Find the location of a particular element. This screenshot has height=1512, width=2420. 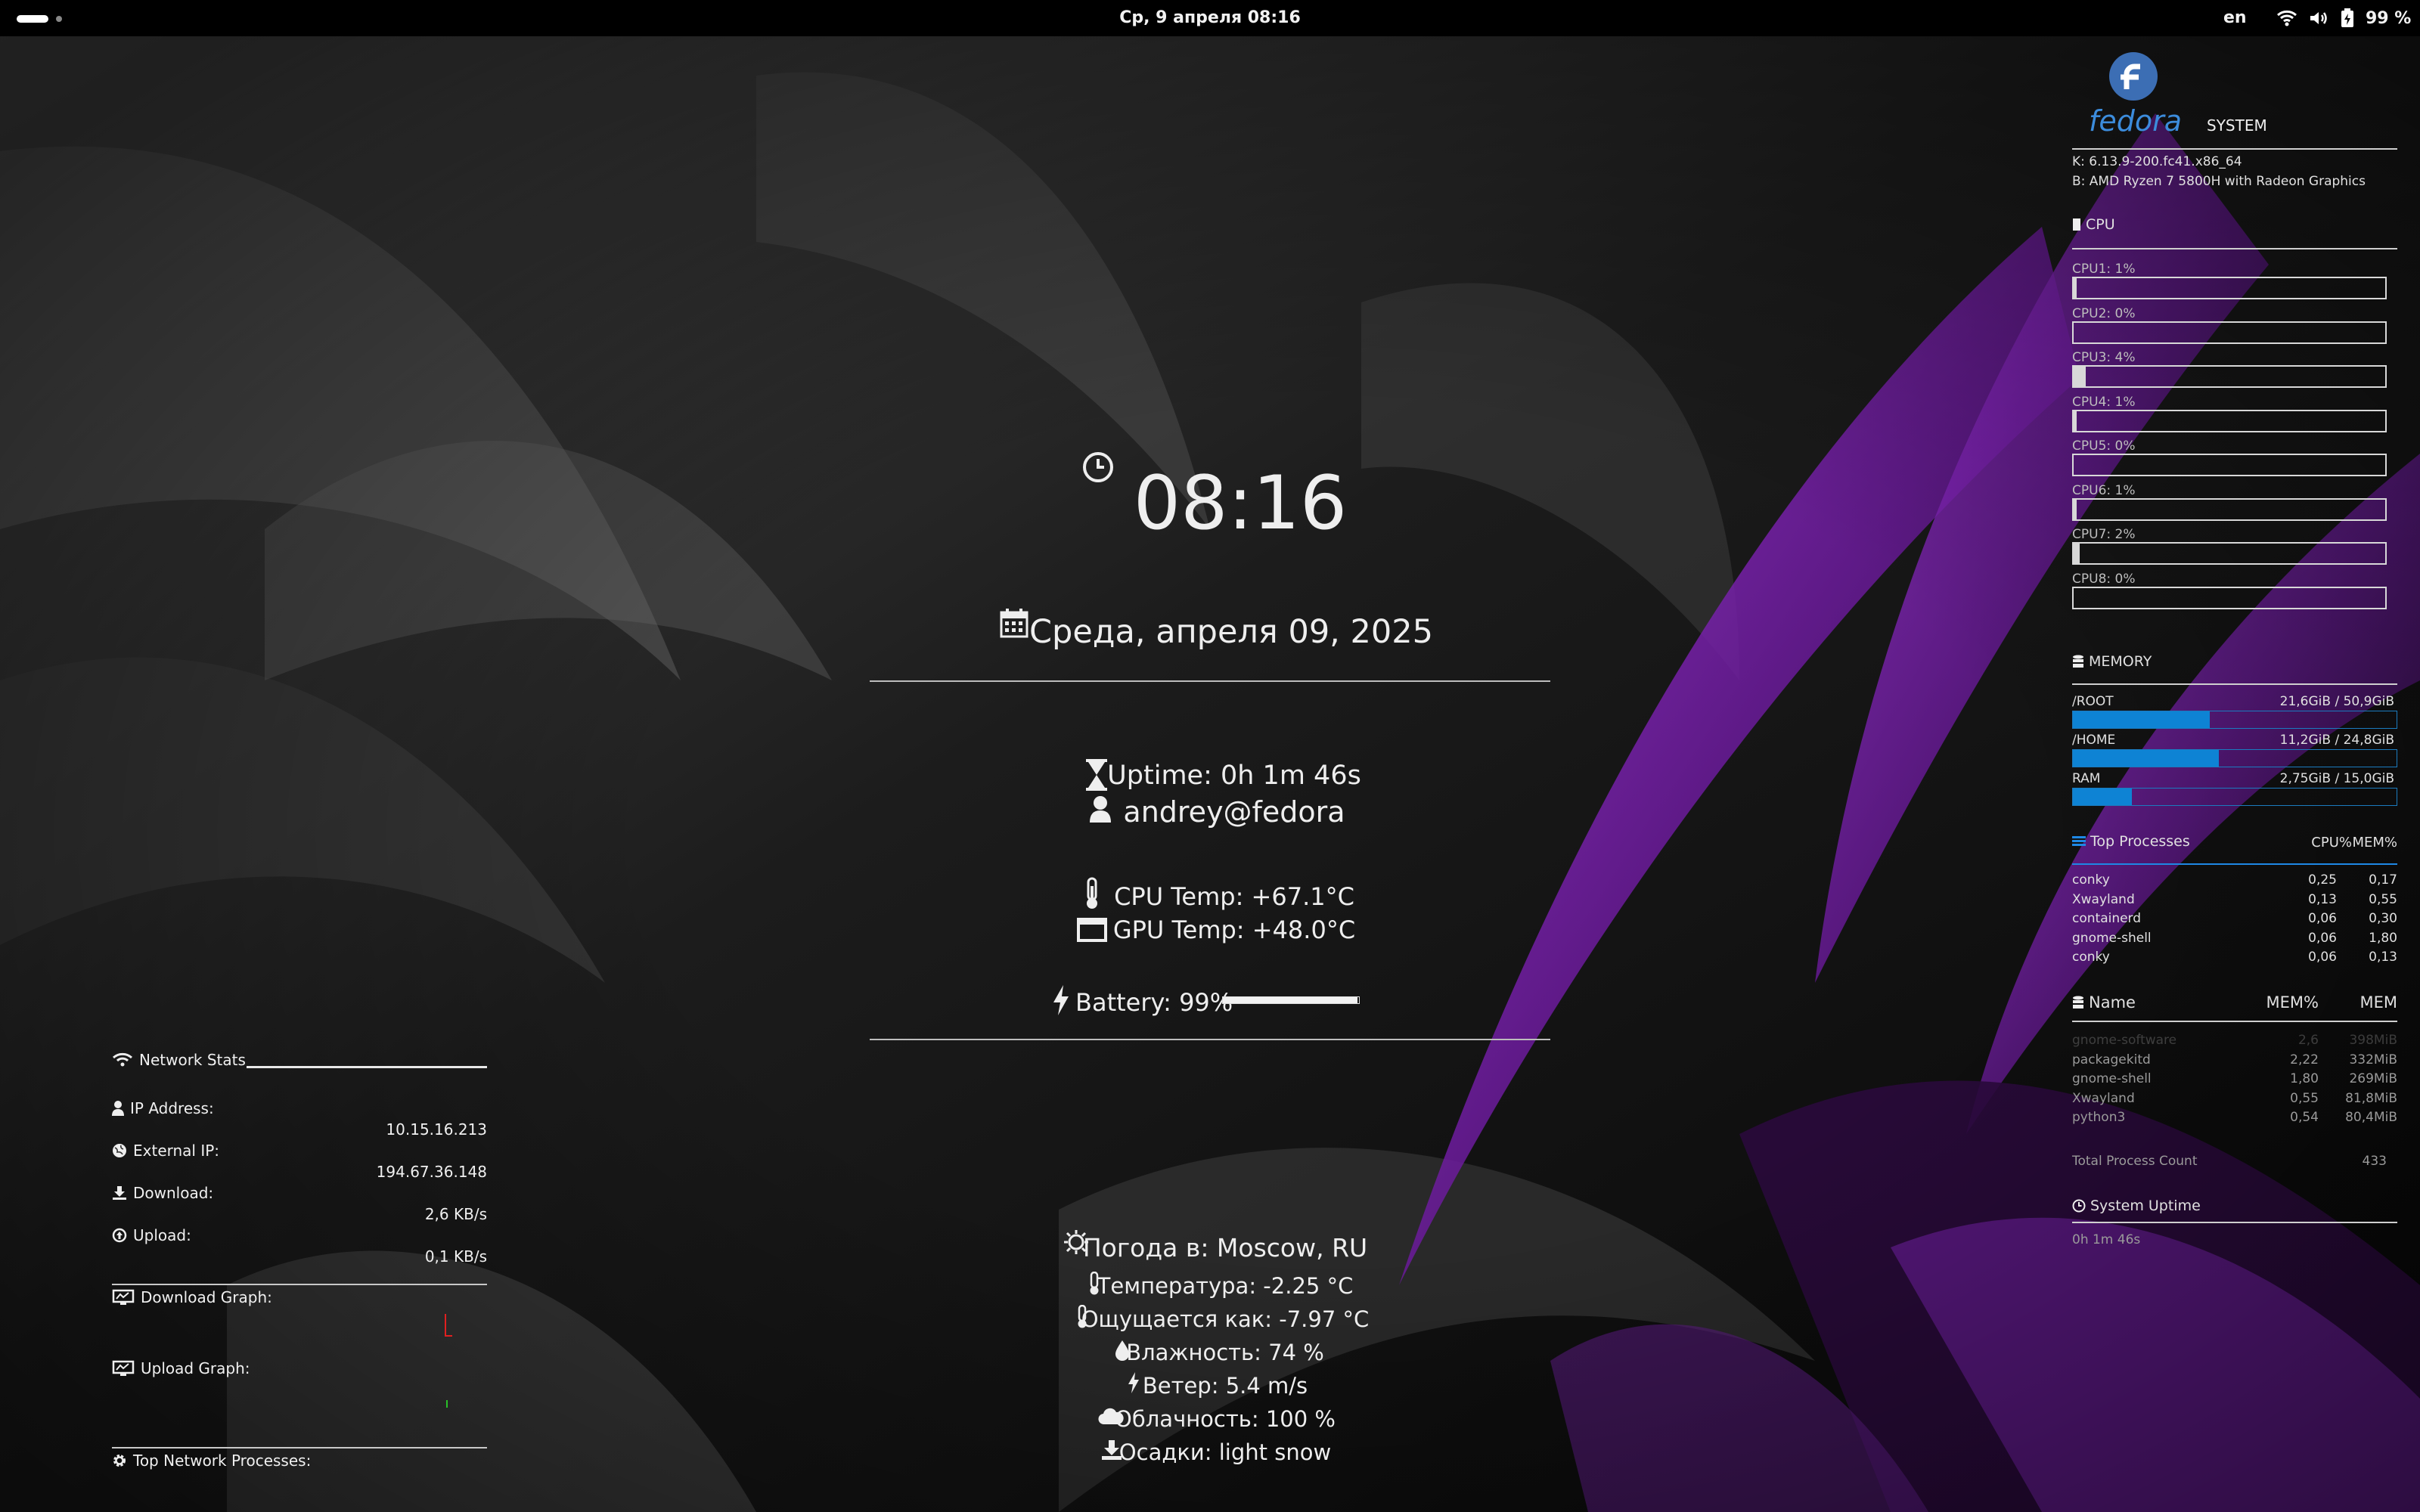

weather-feels-like: Ощущается как: -7.97 °C is located at coordinates (1225, 1319).